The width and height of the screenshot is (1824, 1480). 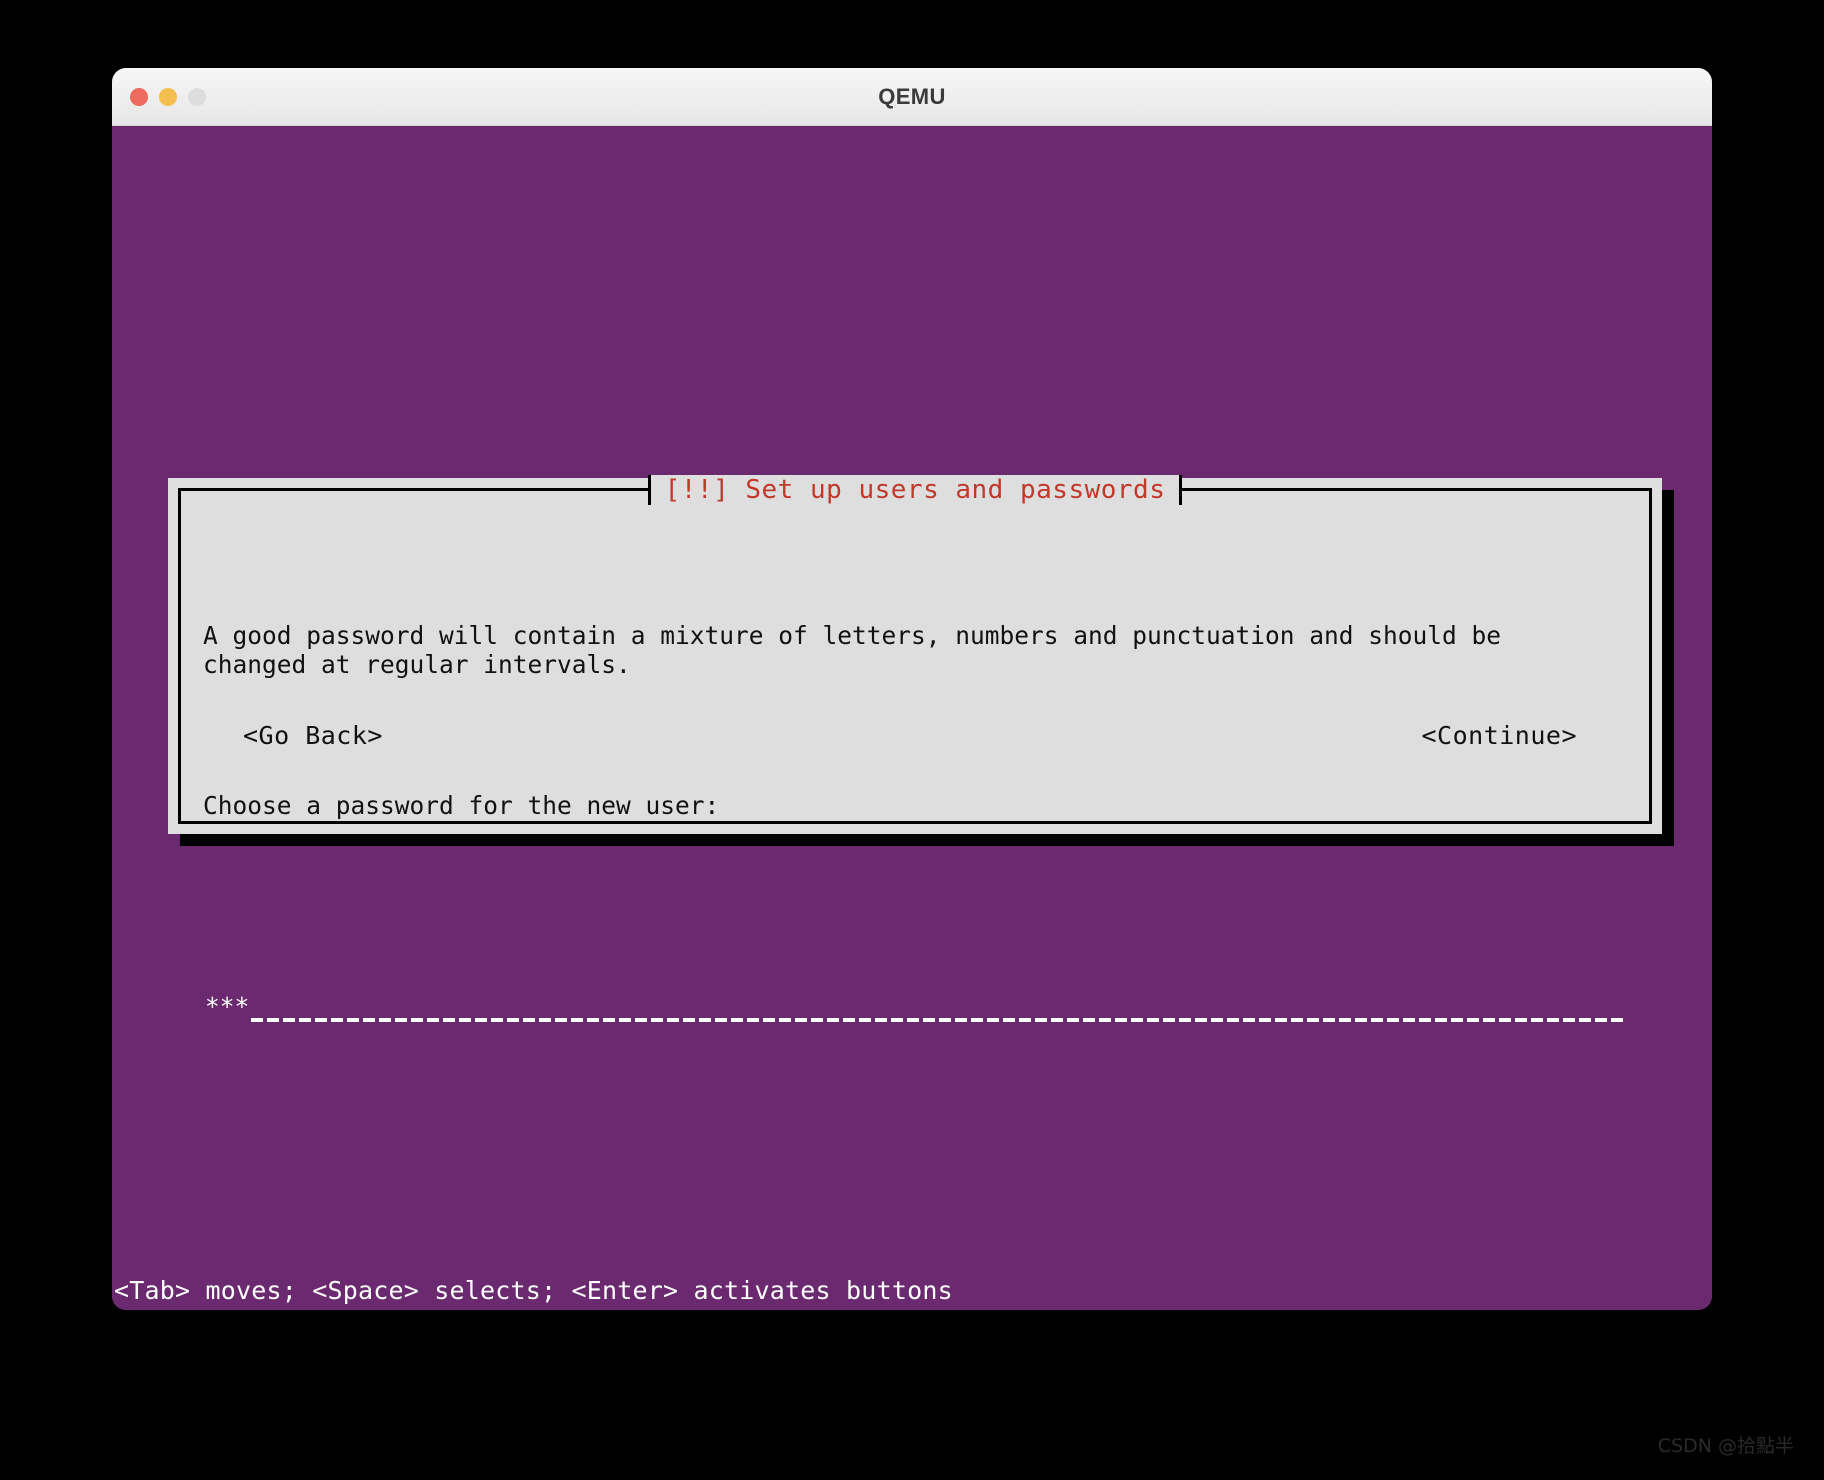 What do you see at coordinates (139, 96) in the screenshot?
I see `close-window-button` at bounding box center [139, 96].